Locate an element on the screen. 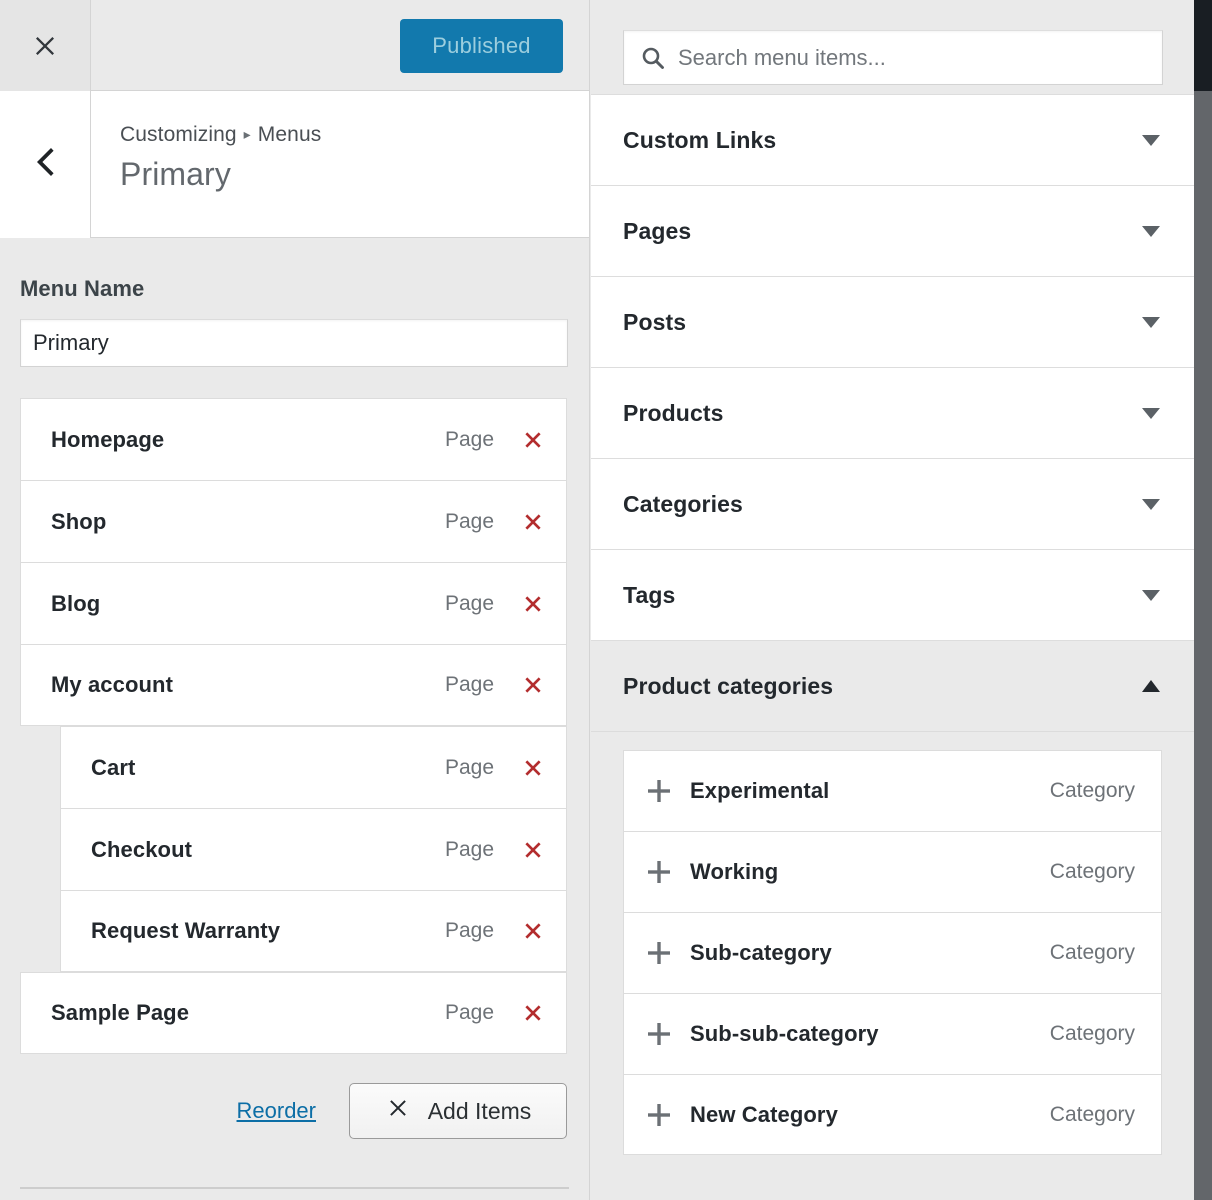  accordion-section-label: Tags is located at coordinates (649, 594).